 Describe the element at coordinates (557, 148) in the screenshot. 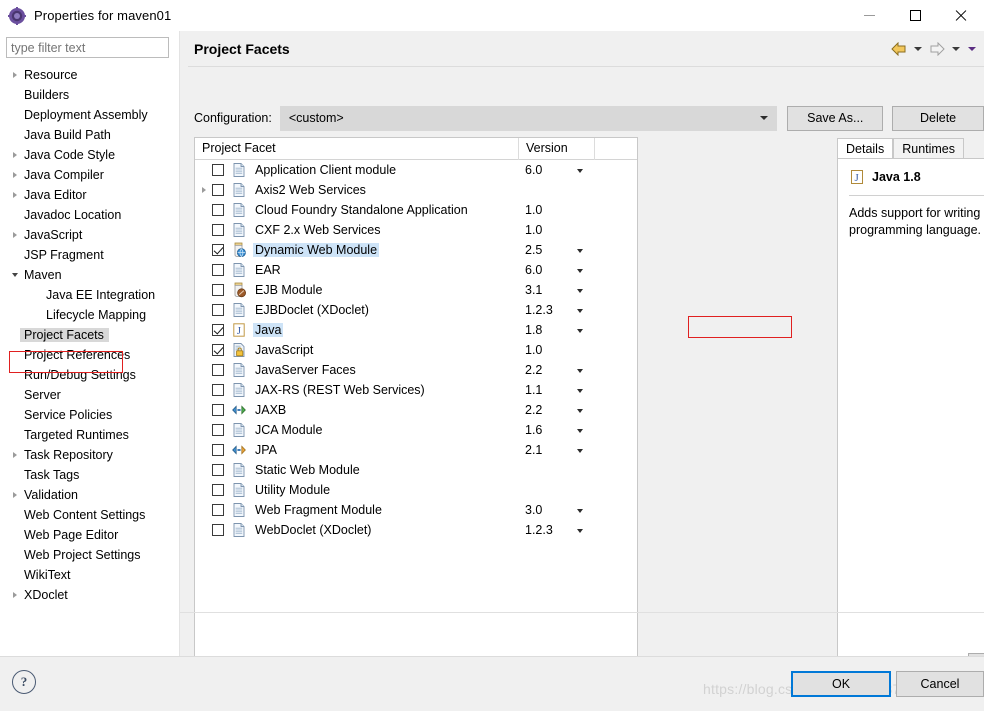

I see `column-header-version: Version` at that location.